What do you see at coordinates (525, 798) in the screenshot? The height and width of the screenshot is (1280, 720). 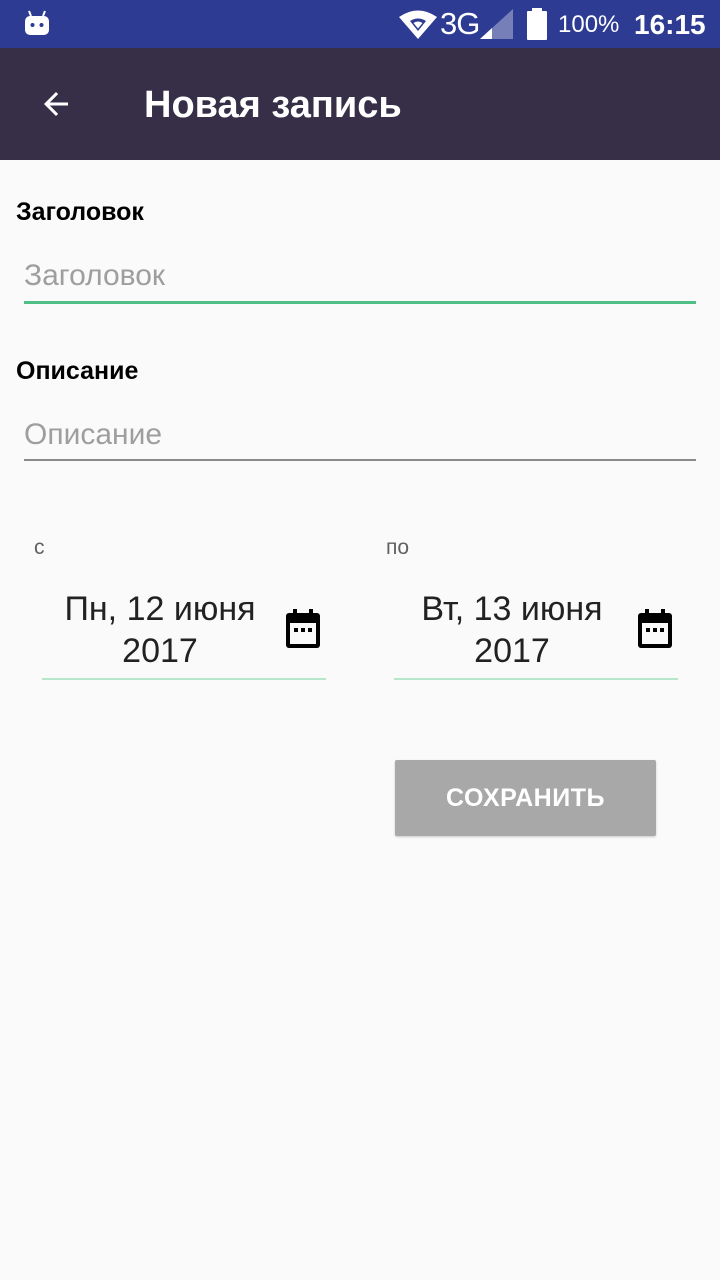 I see `save-button: СОХРАНИТЬ` at bounding box center [525, 798].